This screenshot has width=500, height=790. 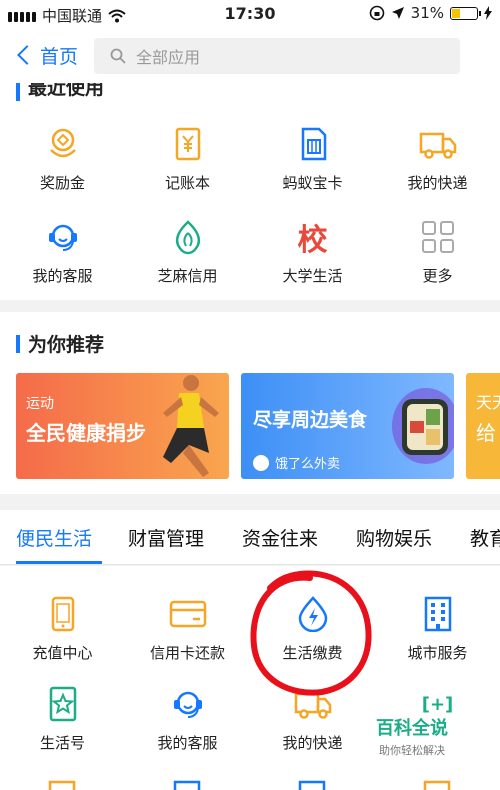 I want to click on recent-item-service: 我的客服, so click(x=62, y=251).